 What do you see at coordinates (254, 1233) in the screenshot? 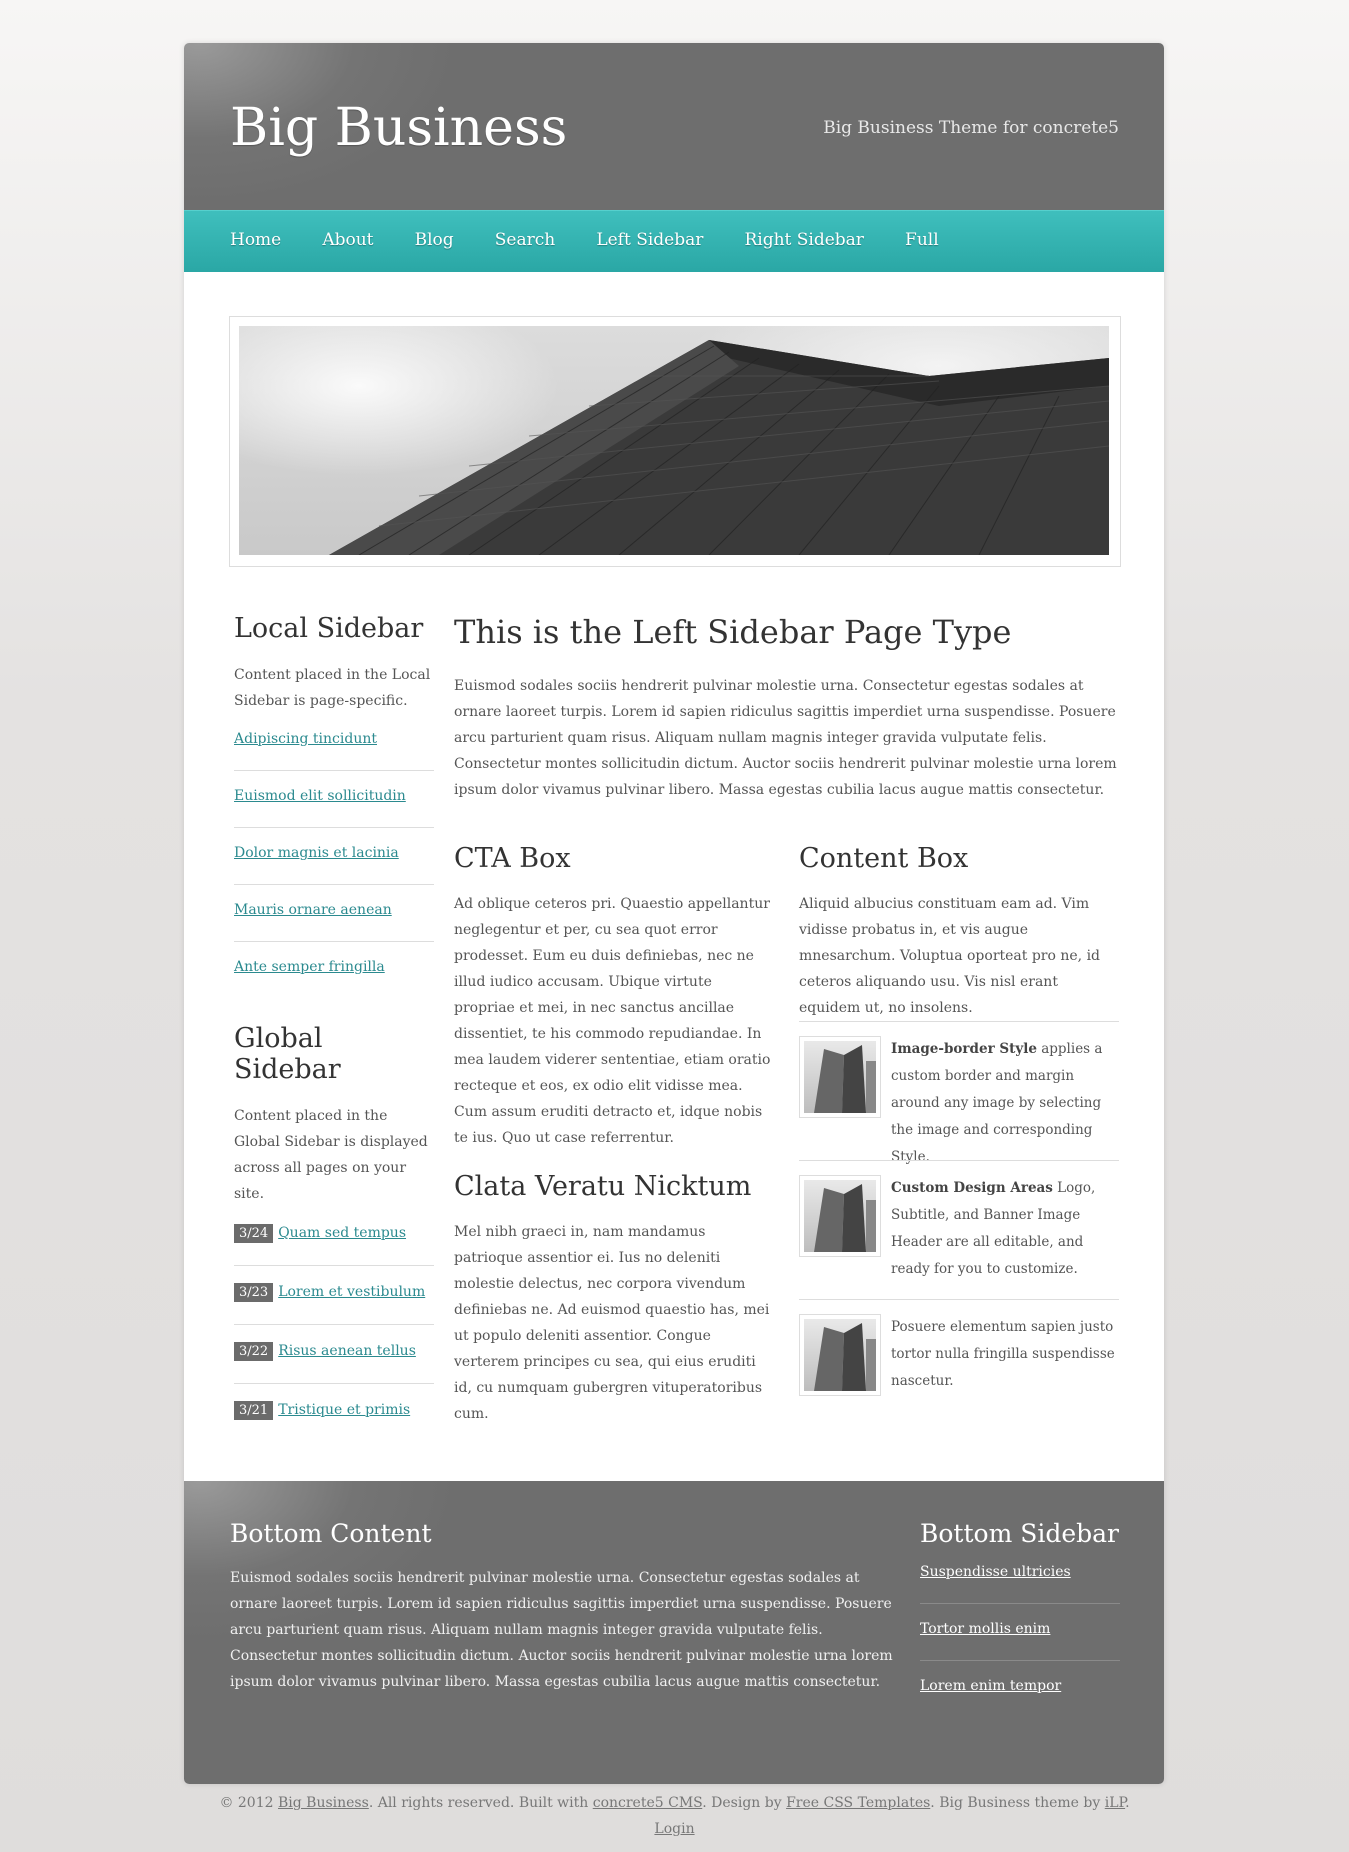
I see `date-badge: 3/24` at bounding box center [254, 1233].